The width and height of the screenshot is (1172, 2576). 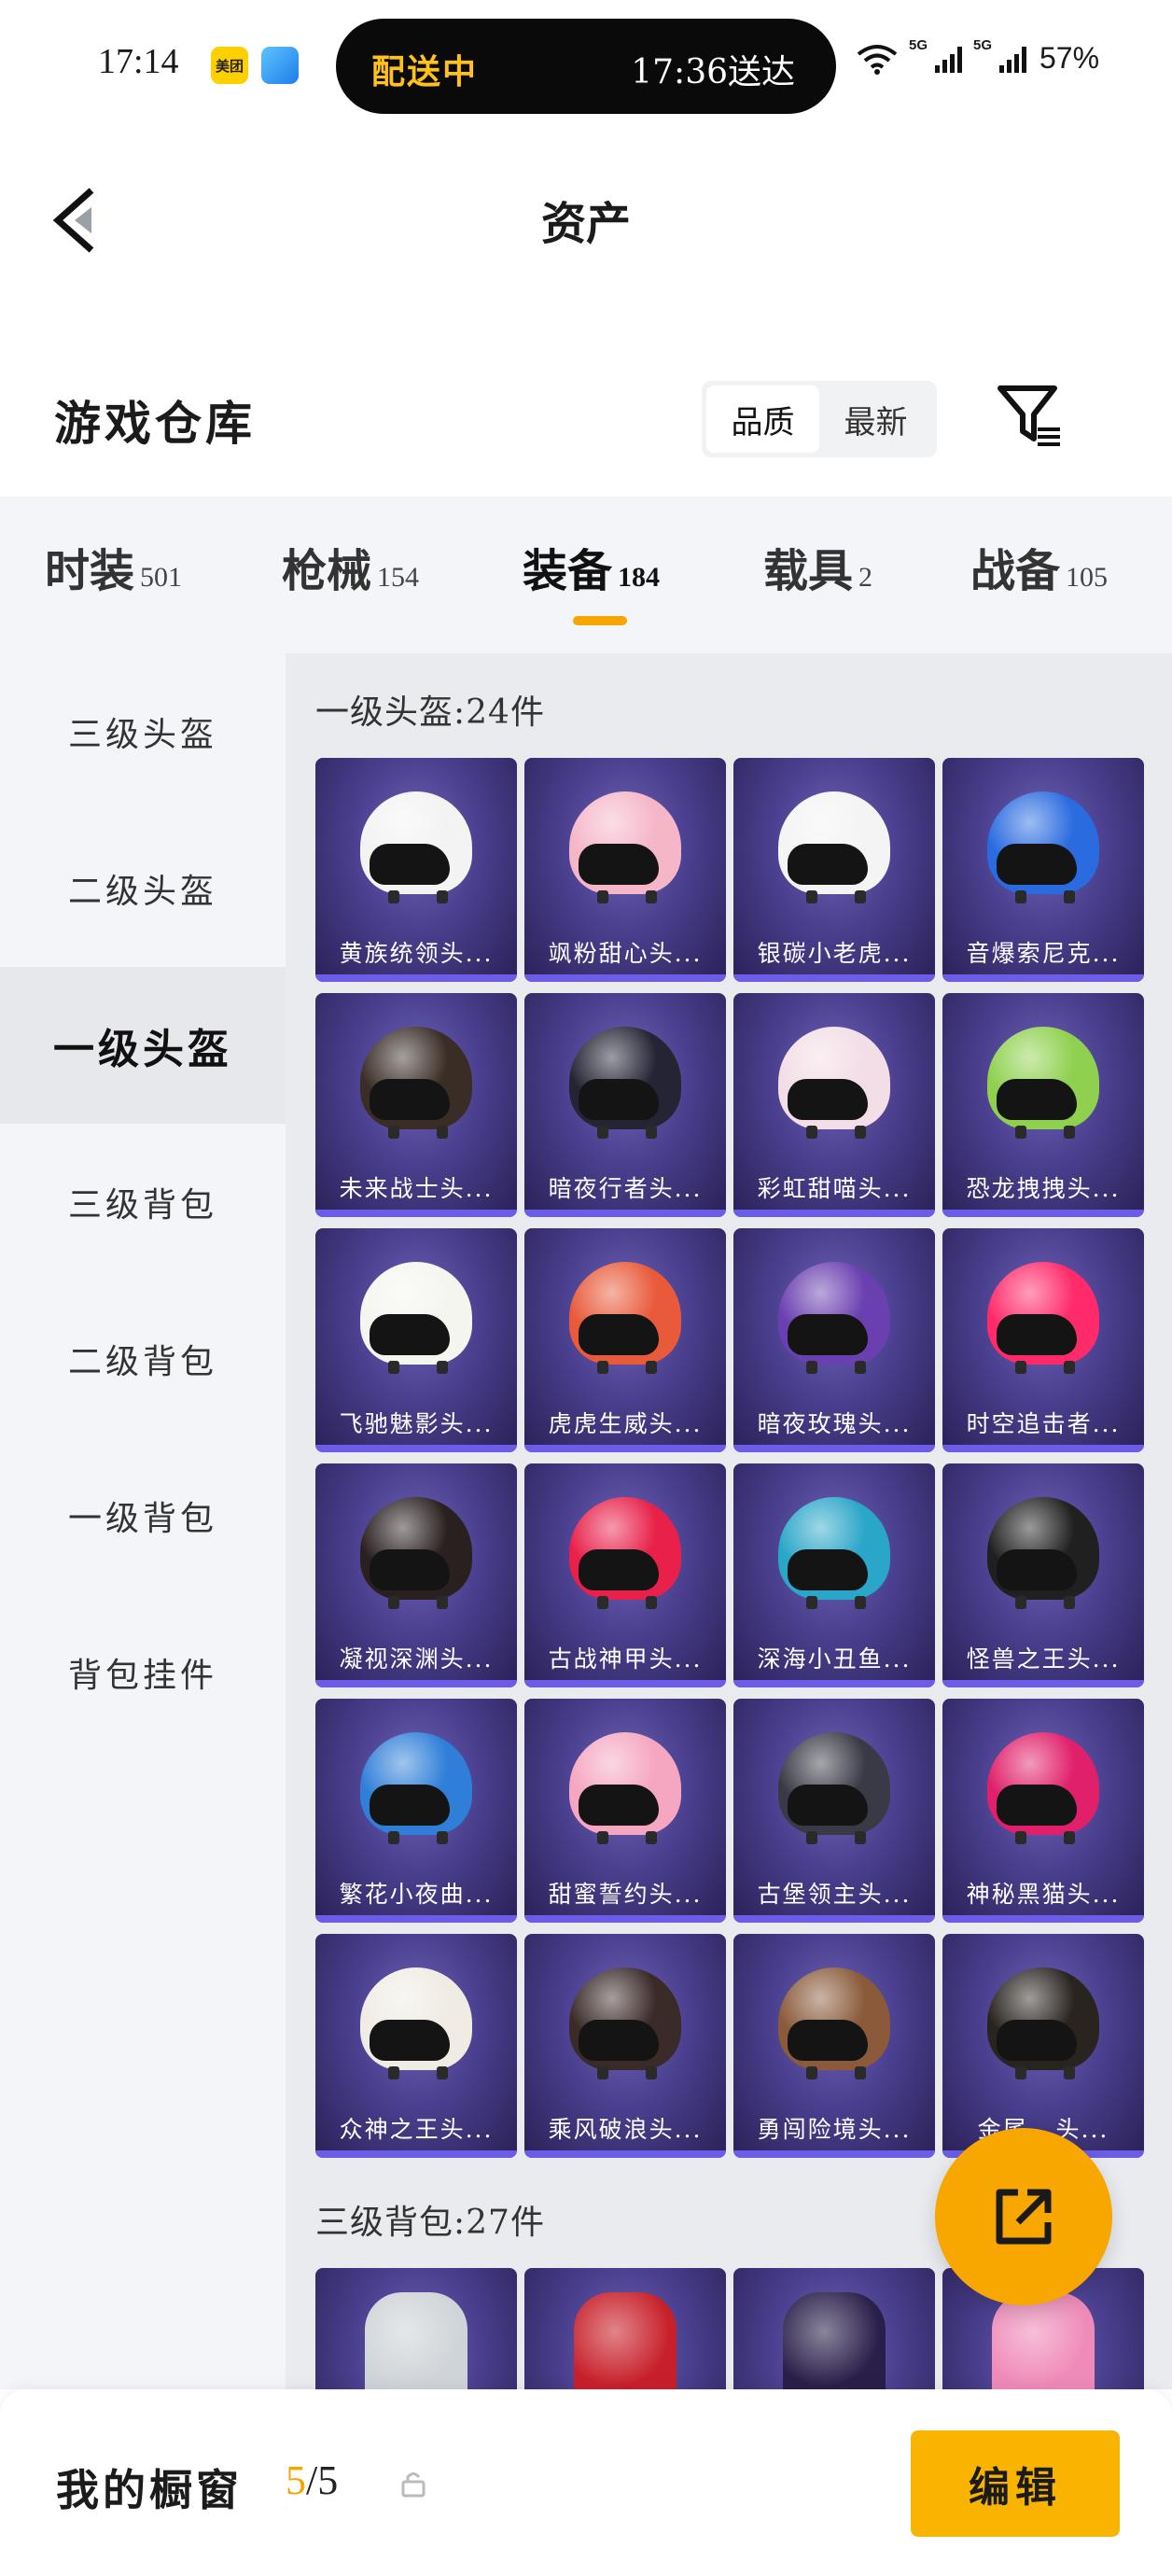 I want to click on status-bar: 17:14 美团 配送中 17:36送达 5G 5G 57%, so click(x=586, y=65).